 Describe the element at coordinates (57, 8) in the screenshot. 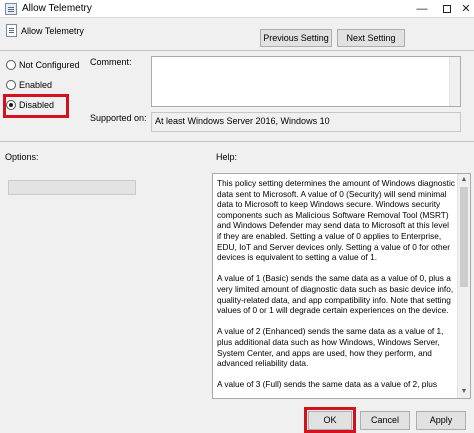

I see `window-title: Allow Telemetry` at that location.